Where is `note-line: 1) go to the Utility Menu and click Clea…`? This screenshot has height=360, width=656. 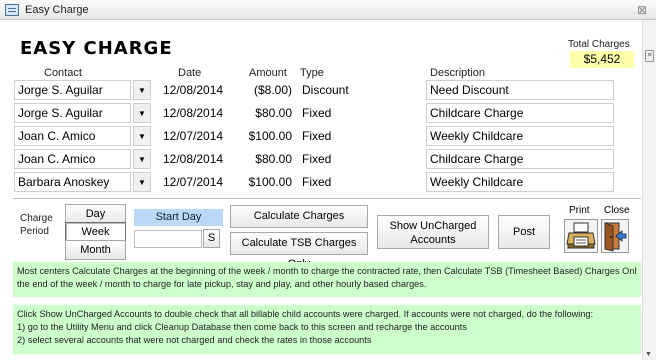 note-line: 1) go to the Utility Menu and click Clea… is located at coordinates (242, 327).